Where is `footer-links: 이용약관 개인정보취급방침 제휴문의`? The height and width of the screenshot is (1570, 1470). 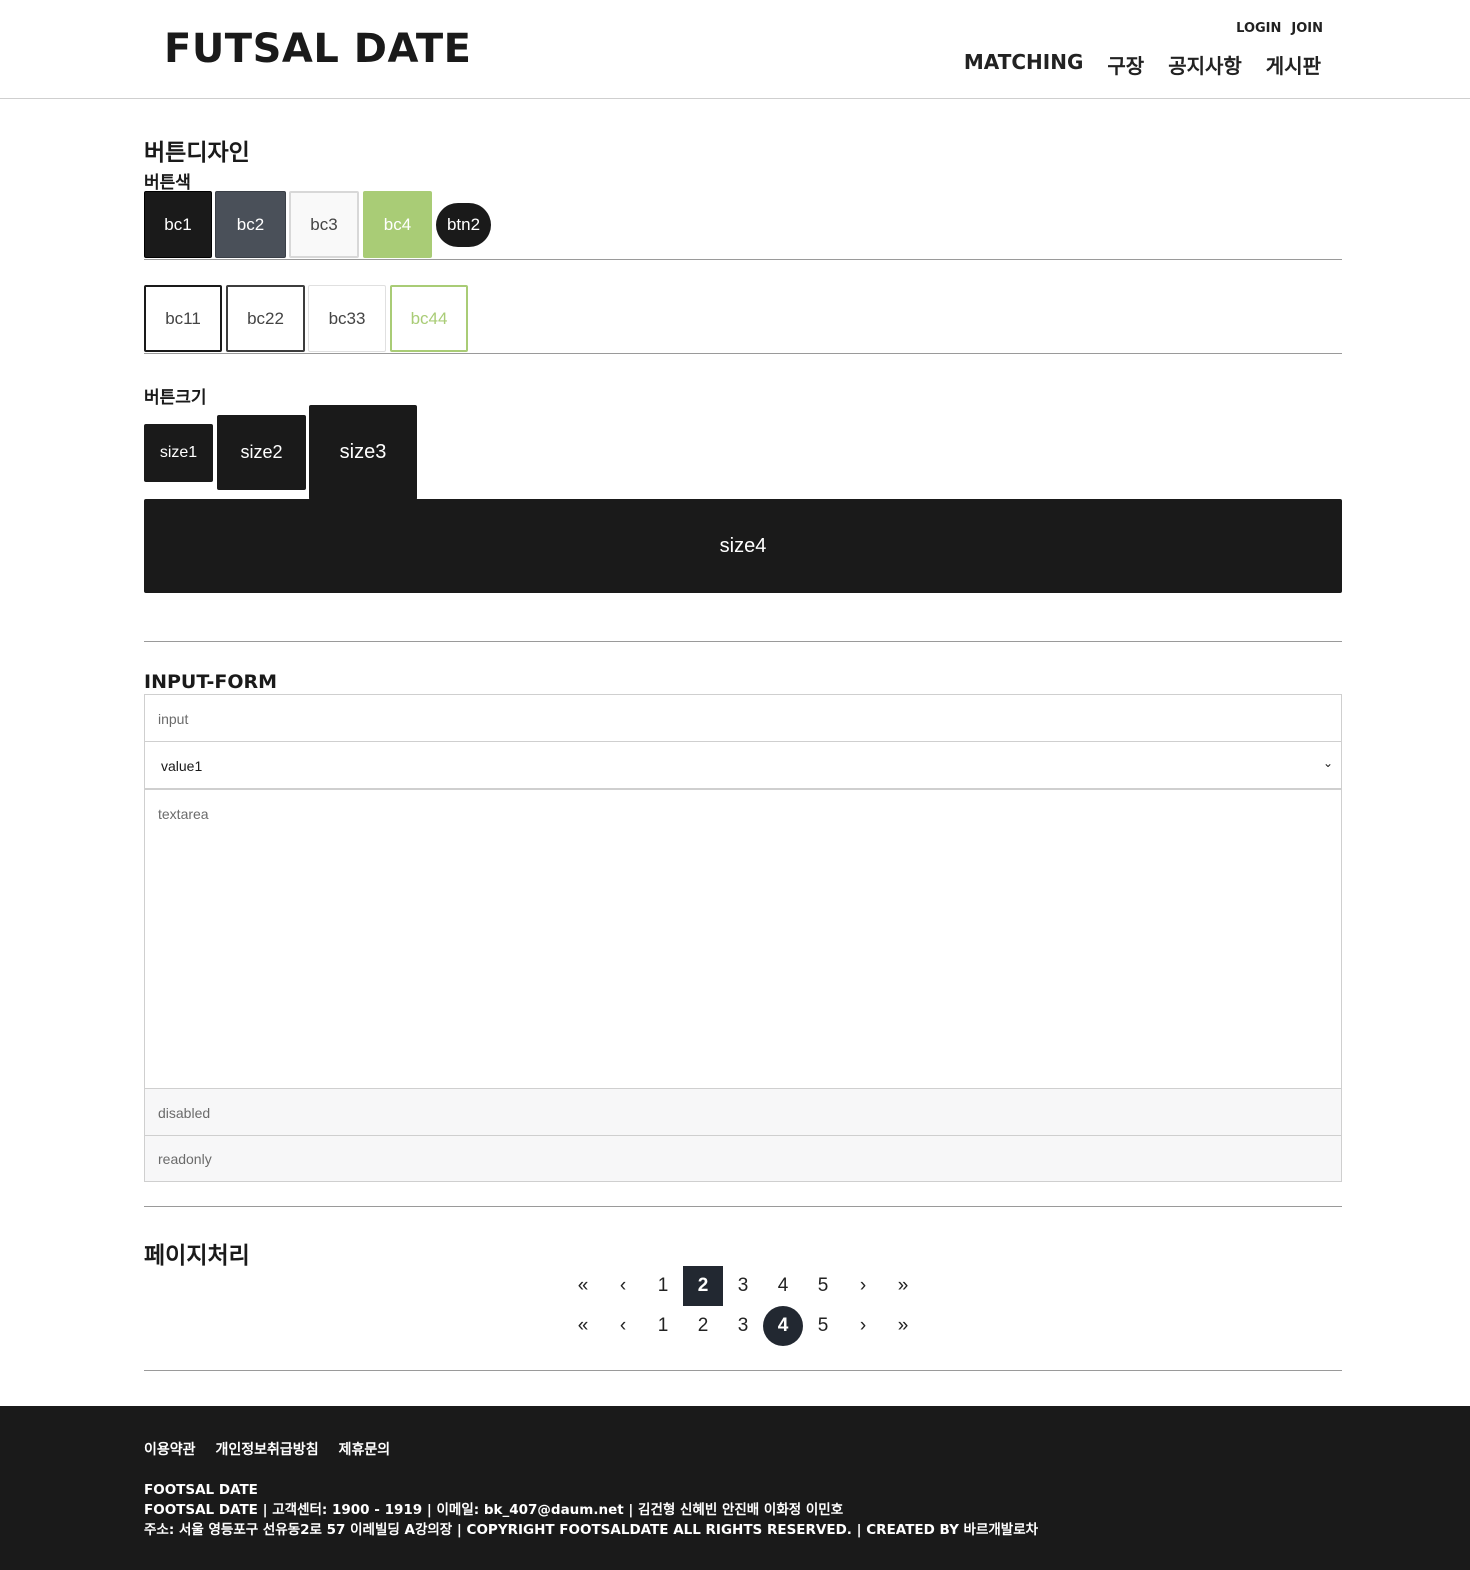
footer-links: 이용약관 개인정보취급방침 제휴문의 is located at coordinates (267, 1449).